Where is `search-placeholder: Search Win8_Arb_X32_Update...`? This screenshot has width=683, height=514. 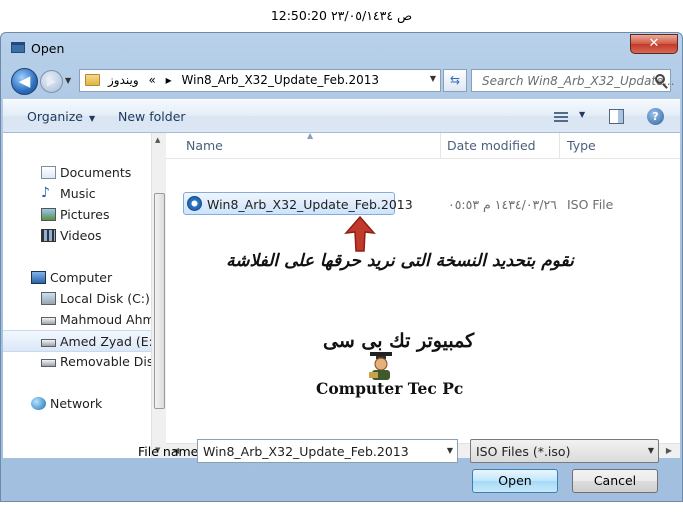 search-placeholder: Search Win8_Arb_X32_Update... is located at coordinates (578, 81).